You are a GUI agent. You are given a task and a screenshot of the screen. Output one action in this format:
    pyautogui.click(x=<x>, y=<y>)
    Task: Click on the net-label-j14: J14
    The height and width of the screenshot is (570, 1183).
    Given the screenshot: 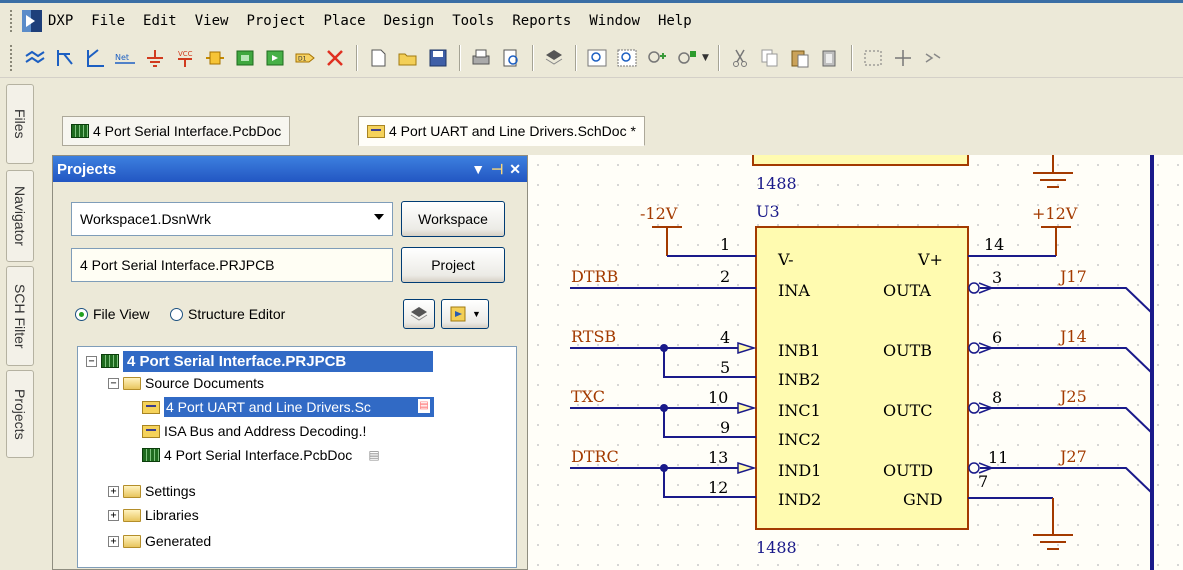 What is the action you would take?
    pyautogui.click(x=1072, y=336)
    